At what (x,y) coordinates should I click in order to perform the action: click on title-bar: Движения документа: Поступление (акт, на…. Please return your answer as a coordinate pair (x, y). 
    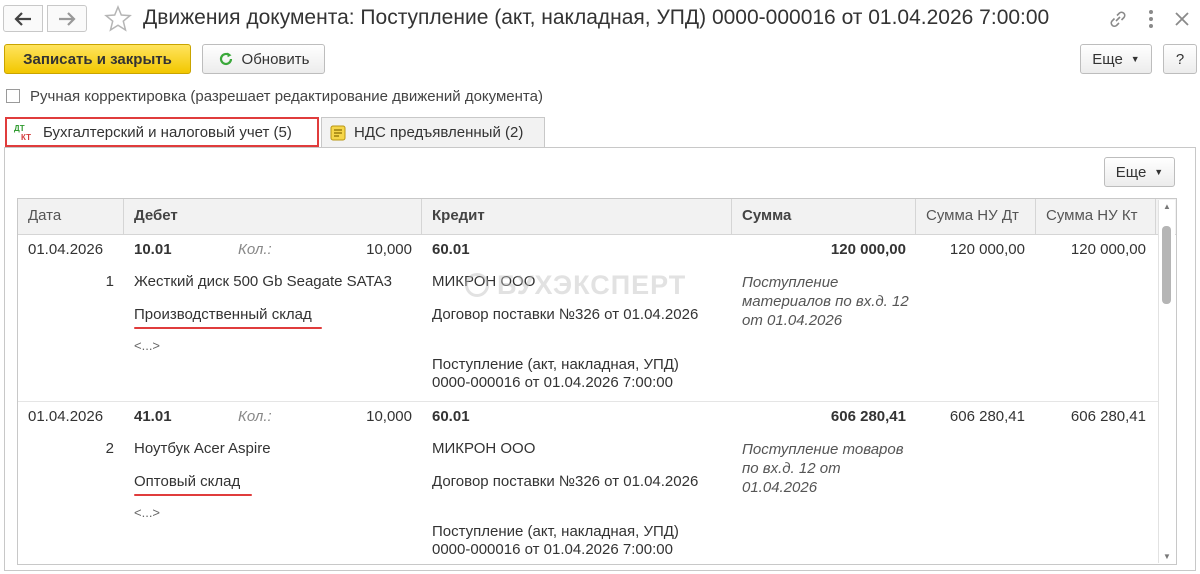
    Looking at the image, I should click on (600, 19).